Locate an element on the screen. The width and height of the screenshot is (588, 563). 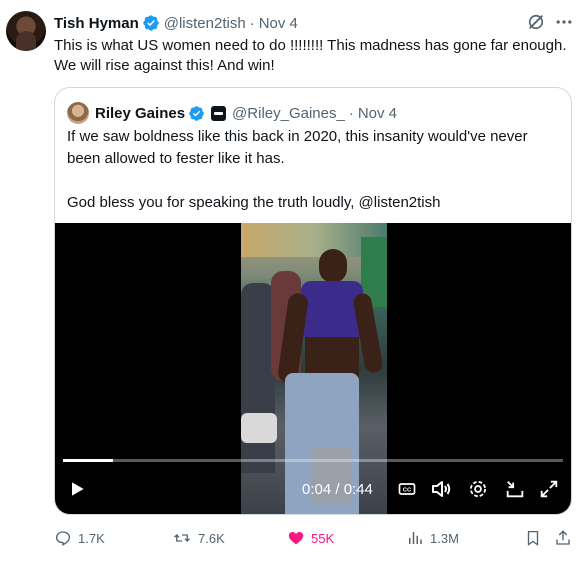
settings-icon is located at coordinates (478, 489).